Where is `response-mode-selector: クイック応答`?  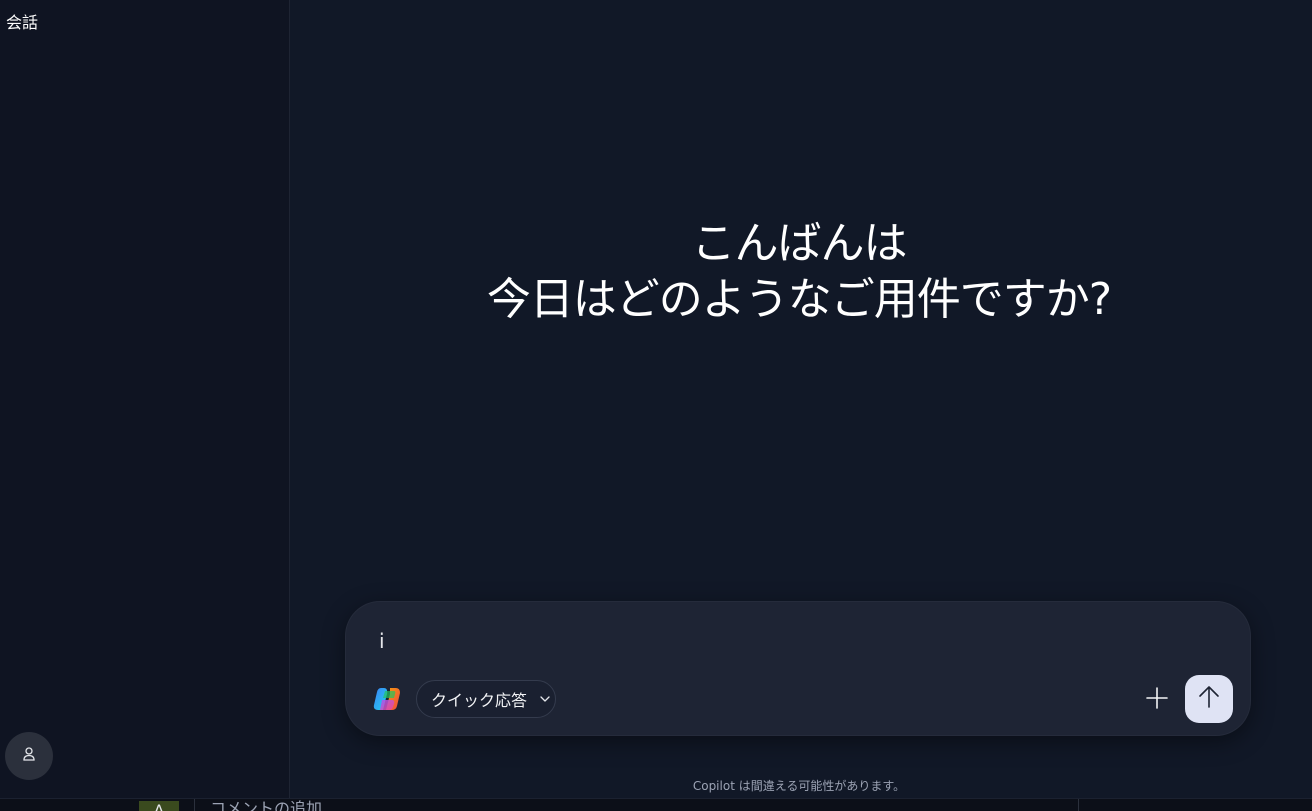 response-mode-selector: クイック応答 is located at coordinates (486, 699).